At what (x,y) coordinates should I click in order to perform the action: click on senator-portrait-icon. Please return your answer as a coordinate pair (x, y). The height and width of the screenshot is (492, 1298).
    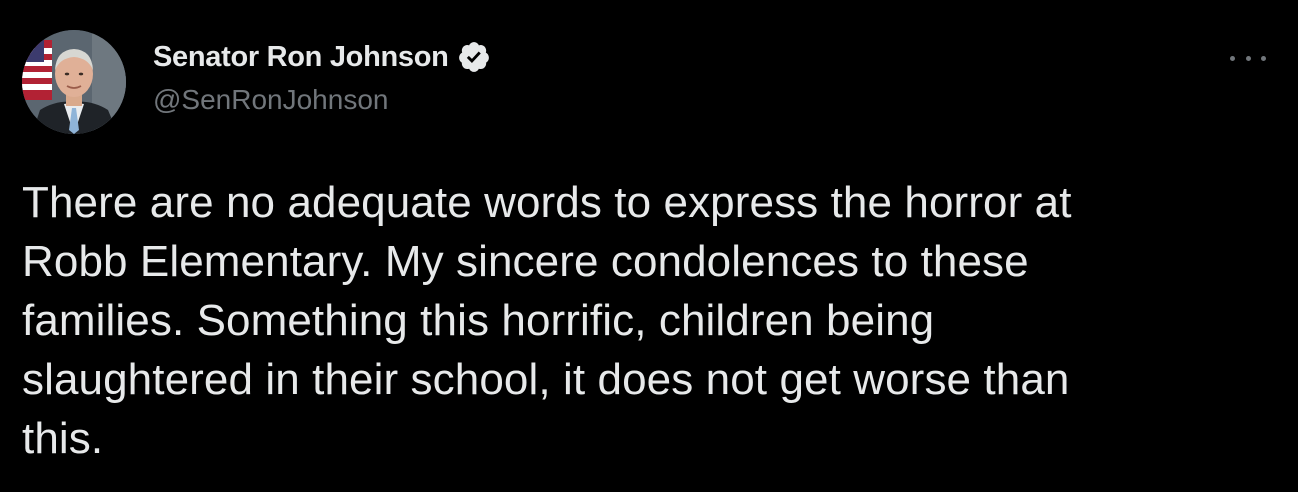
    Looking at the image, I should click on (74, 82).